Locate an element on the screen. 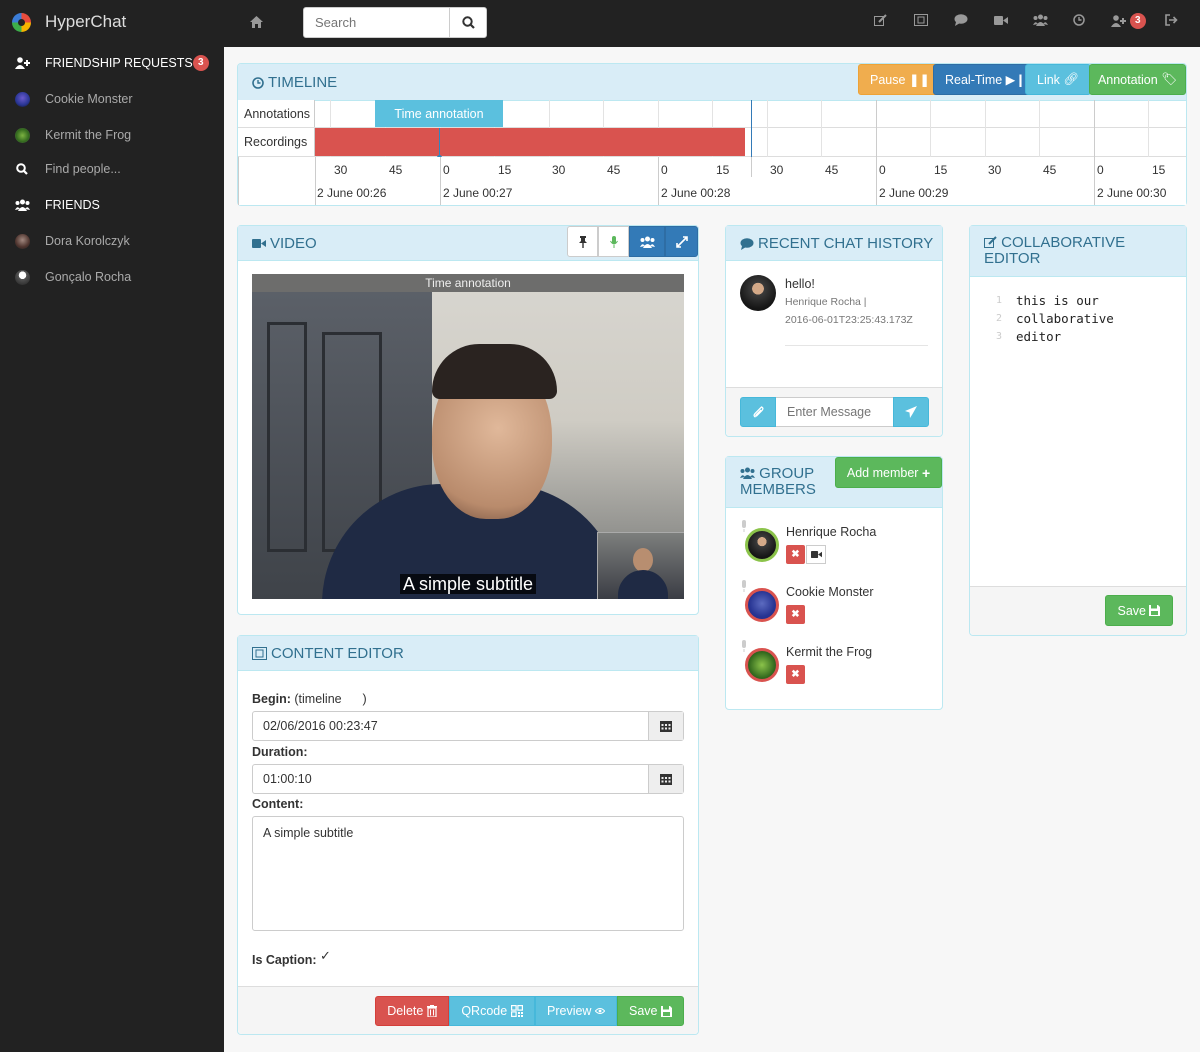  save-button: Save is located at coordinates (650, 1011).